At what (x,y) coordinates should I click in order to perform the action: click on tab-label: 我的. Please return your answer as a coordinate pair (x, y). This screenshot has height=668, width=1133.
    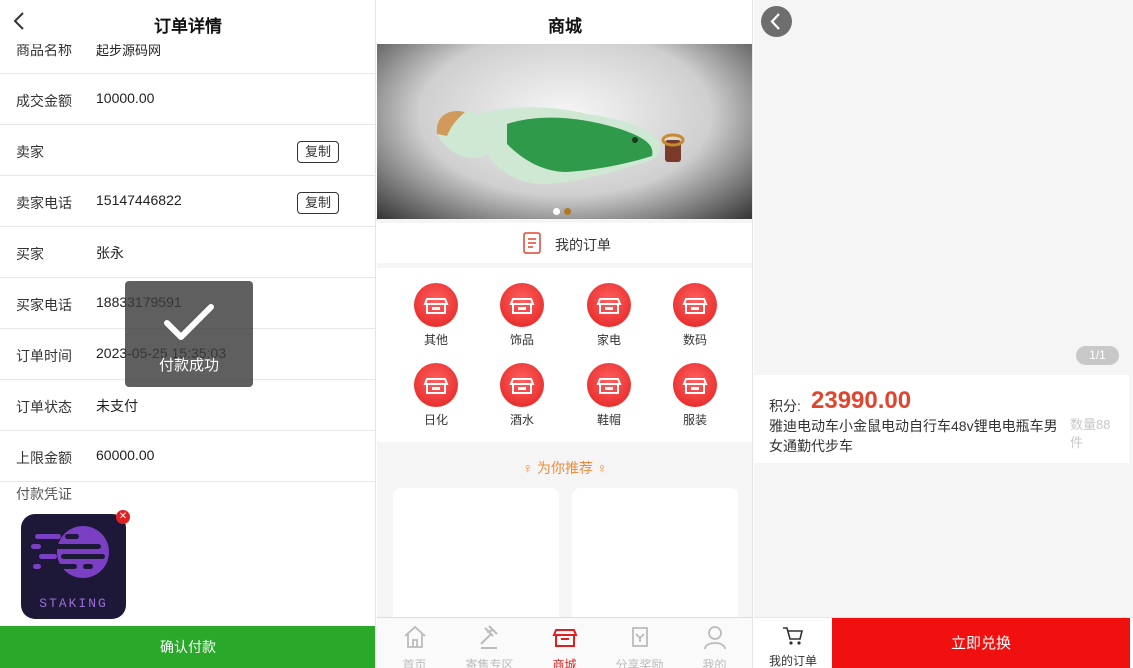
    Looking at the image, I should click on (714, 663).